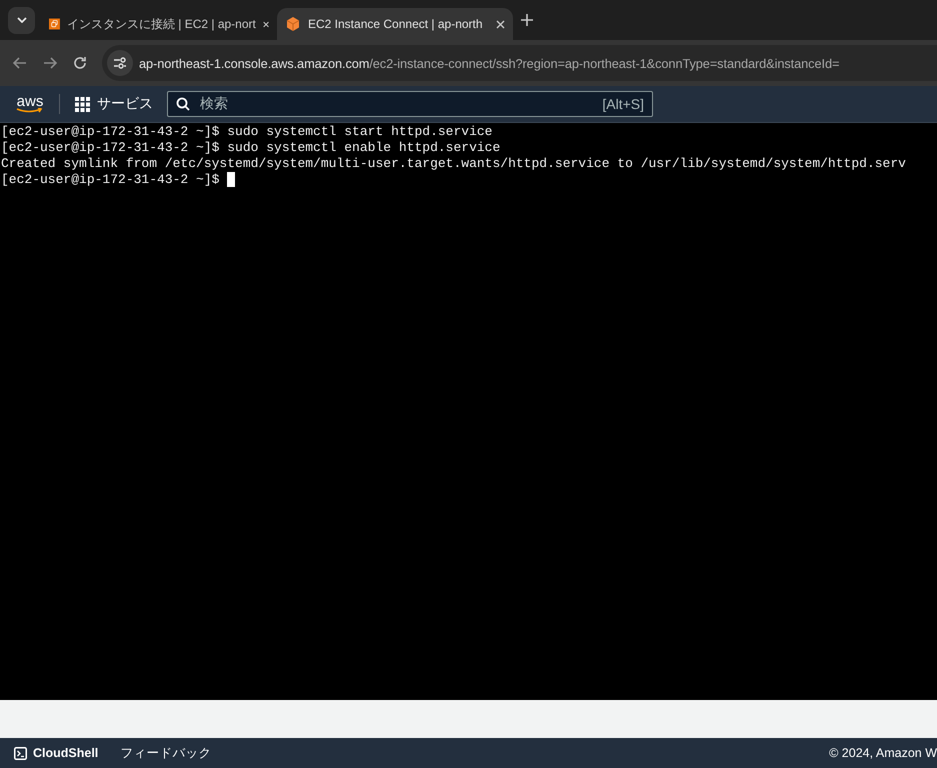  I want to click on search-field: 検索 [Alt+S], so click(410, 104).